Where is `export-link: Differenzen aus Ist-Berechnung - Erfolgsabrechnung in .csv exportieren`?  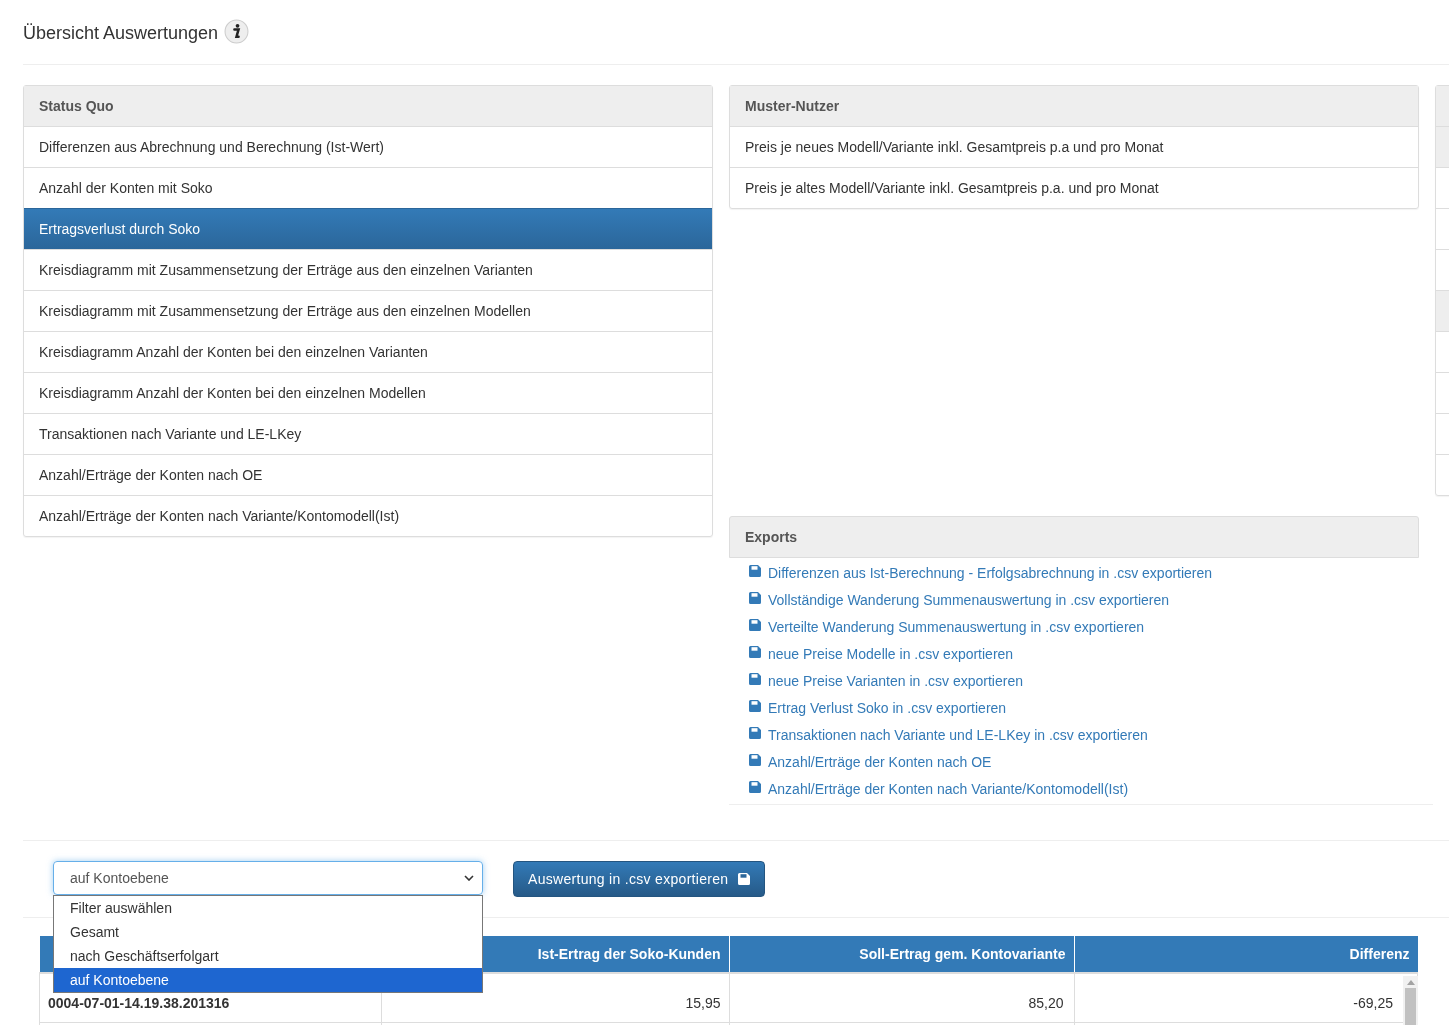
export-link: Differenzen aus Ist-Berechnung - Erfolgsabrechnung in .csv exportieren is located at coordinates (990, 572).